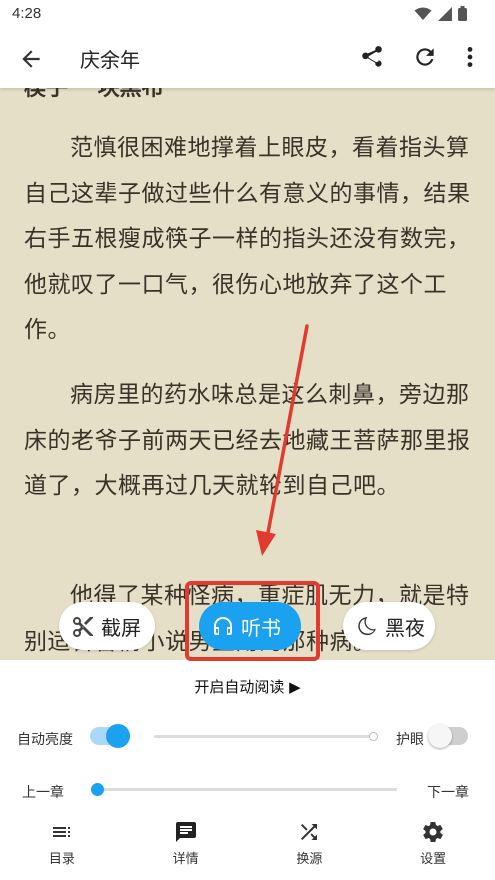 The width and height of the screenshot is (495, 880). Describe the element at coordinates (261, 627) in the screenshot. I see `listen-book-label: 听书` at that location.